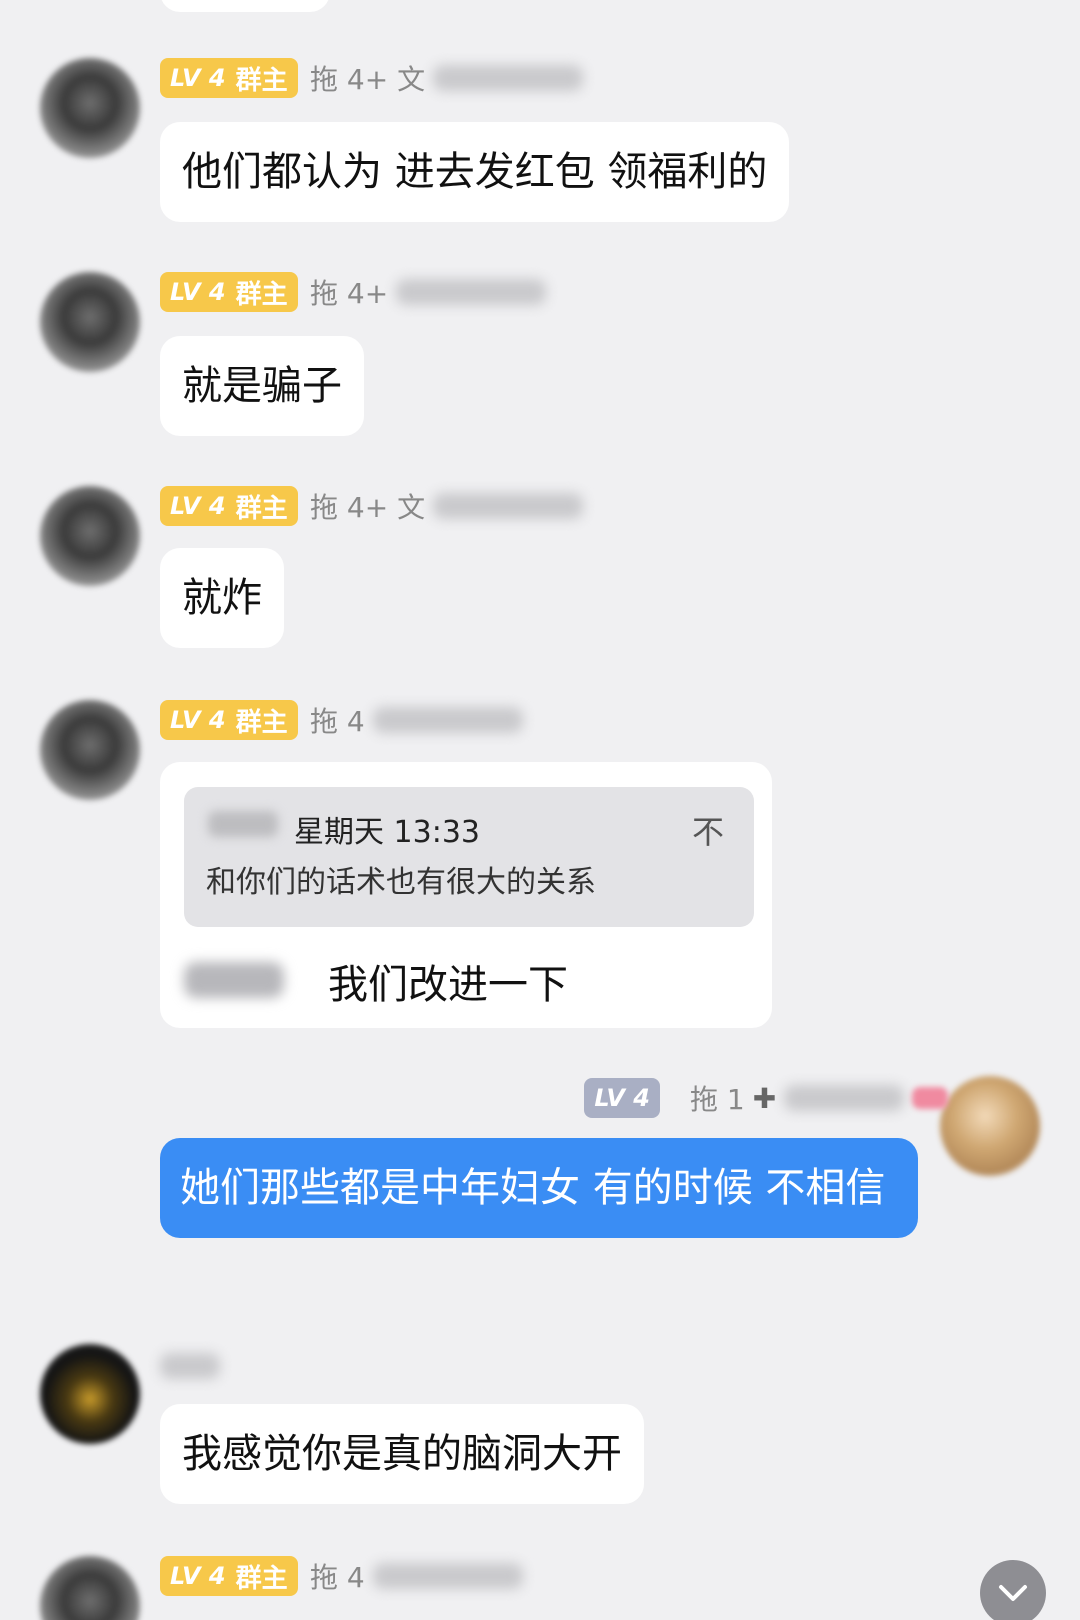 The width and height of the screenshot is (1080, 1620). Describe the element at coordinates (245, 6) in the screenshot. I see `previous-message-bubble` at that location.